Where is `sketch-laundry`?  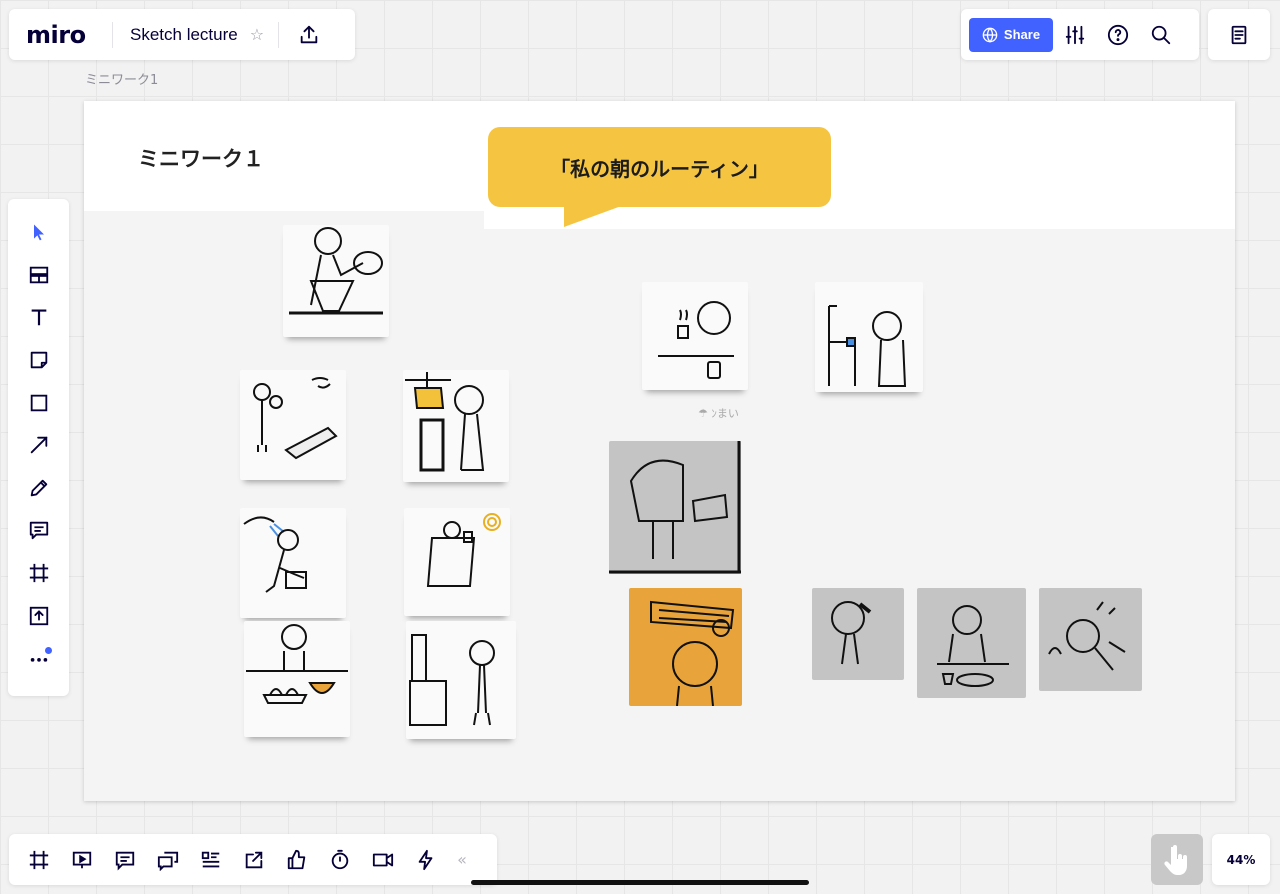
sketch-laundry is located at coordinates (456, 426).